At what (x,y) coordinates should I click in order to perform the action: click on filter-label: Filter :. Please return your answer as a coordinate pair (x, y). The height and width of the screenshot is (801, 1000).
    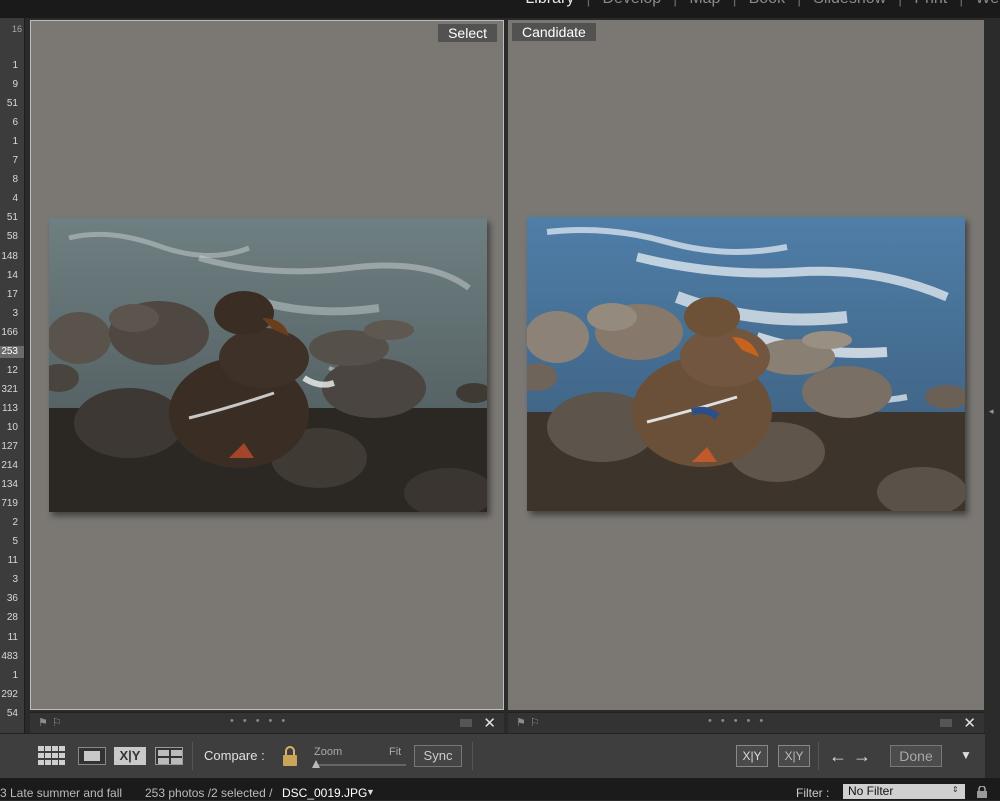
    Looking at the image, I should click on (813, 793).